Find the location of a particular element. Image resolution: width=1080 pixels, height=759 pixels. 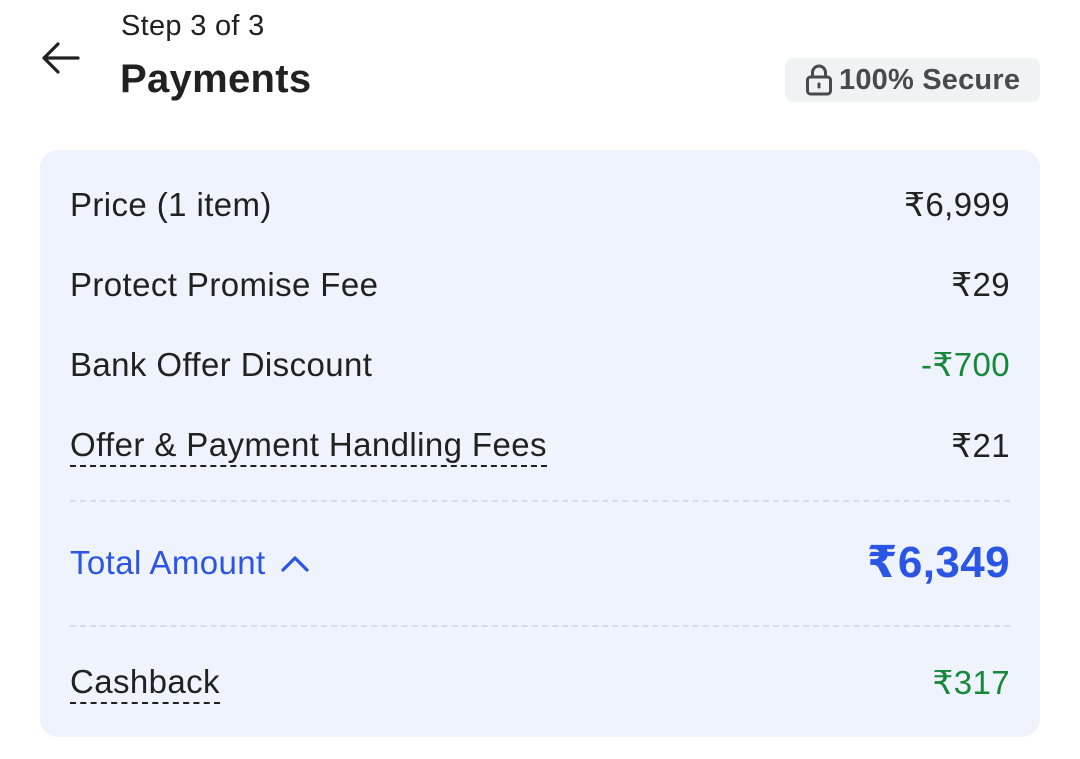

total-label: Total Amount is located at coordinates (168, 562).